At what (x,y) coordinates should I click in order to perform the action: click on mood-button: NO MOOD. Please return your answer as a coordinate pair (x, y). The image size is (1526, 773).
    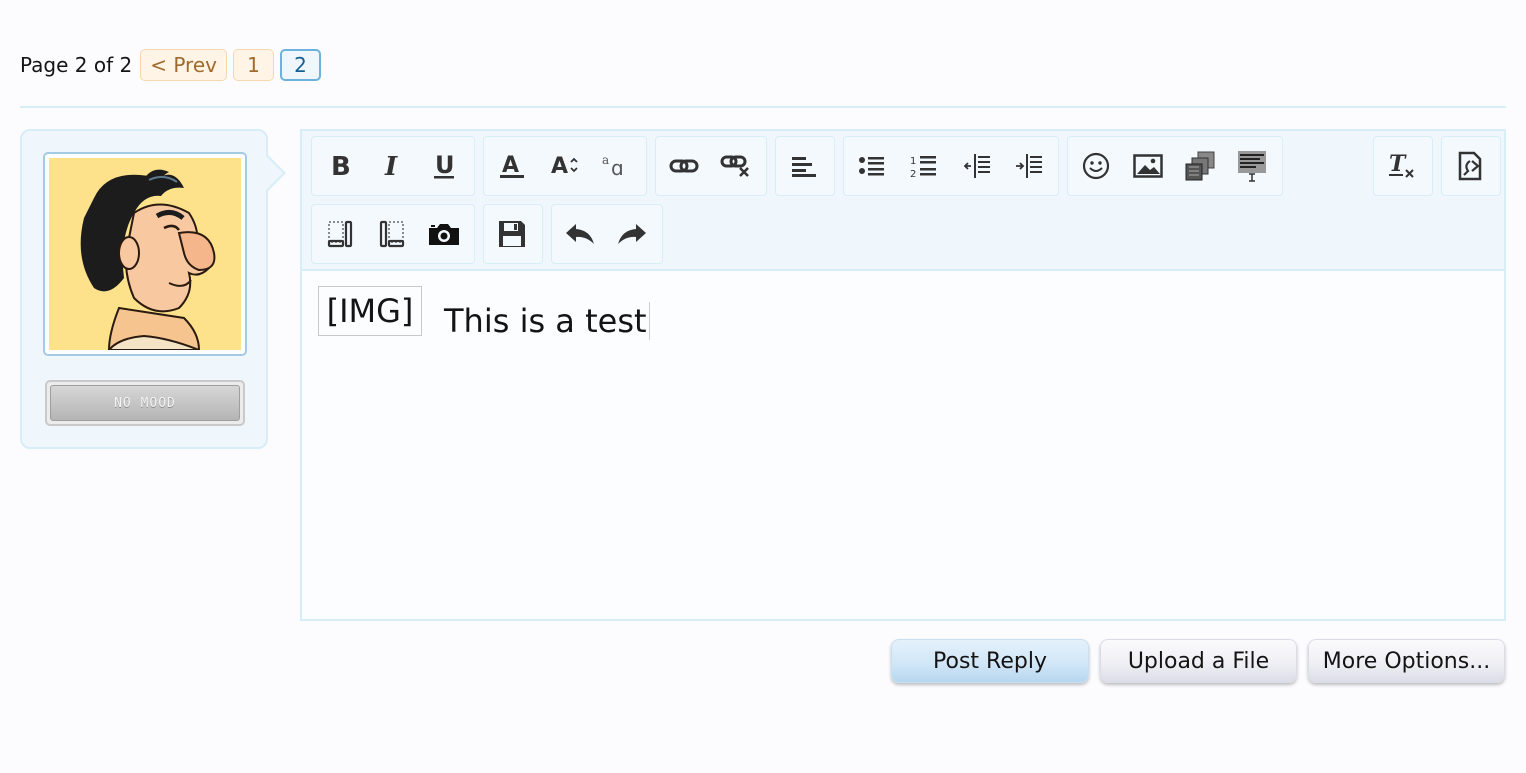
    Looking at the image, I should click on (145, 403).